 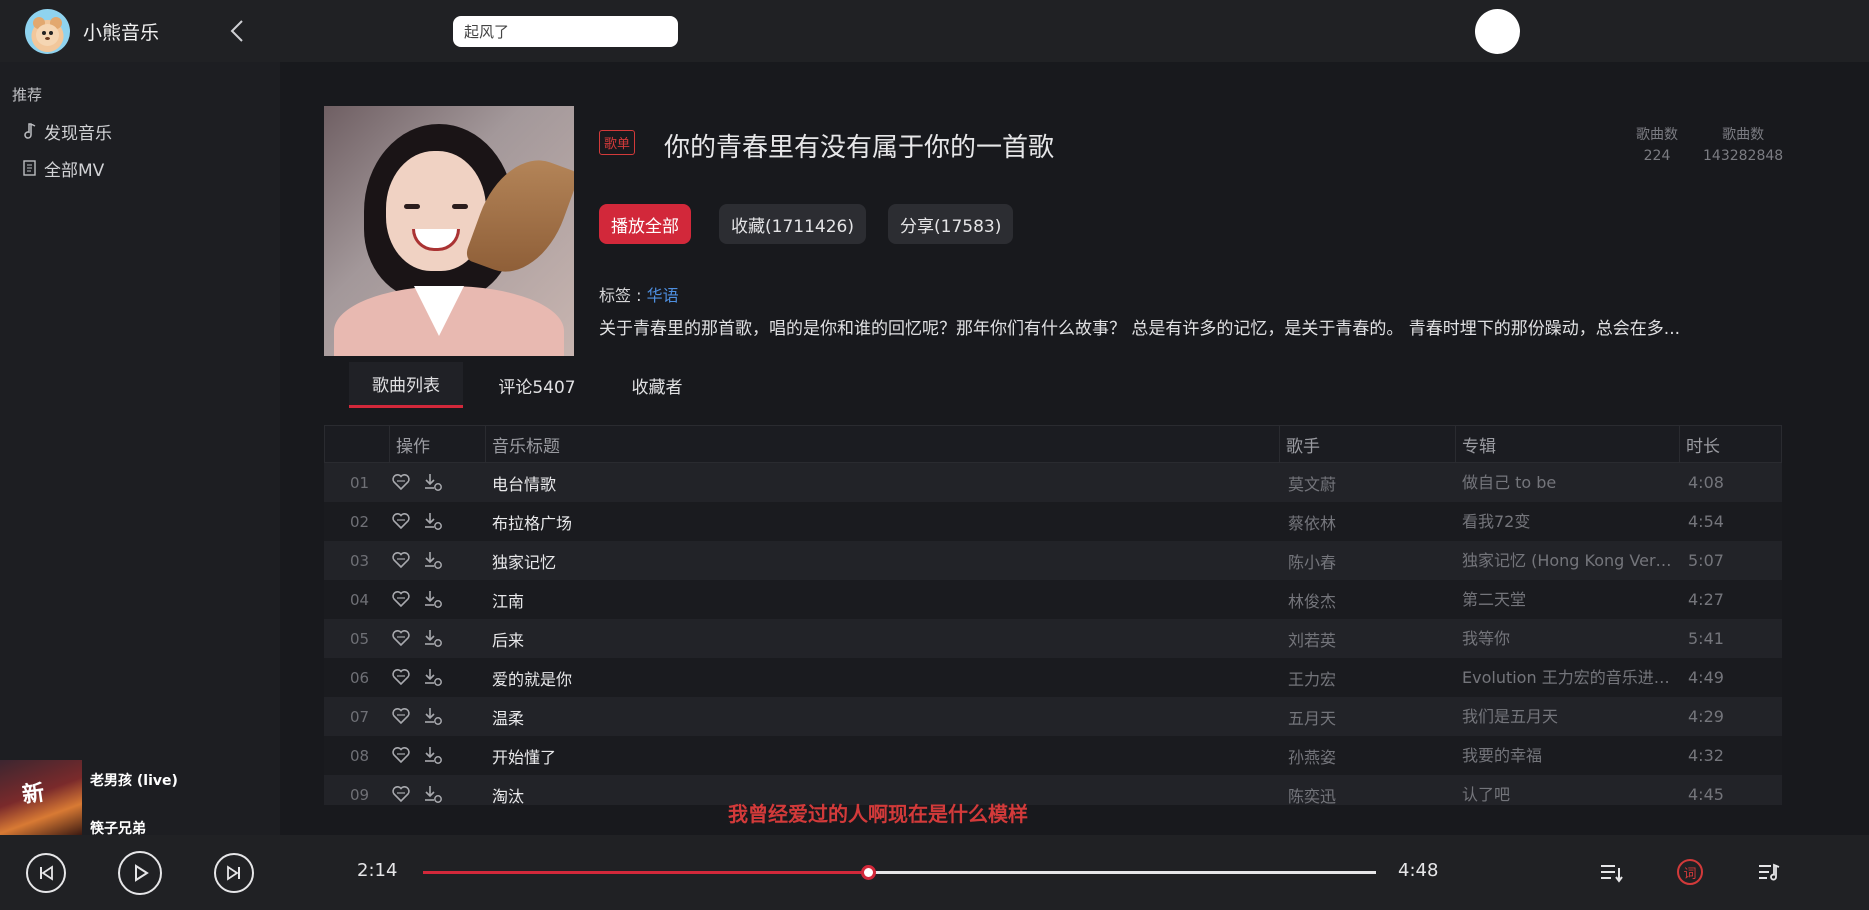 What do you see at coordinates (882, 444) in the screenshot?
I see `col-header-title: 音乐标题` at bounding box center [882, 444].